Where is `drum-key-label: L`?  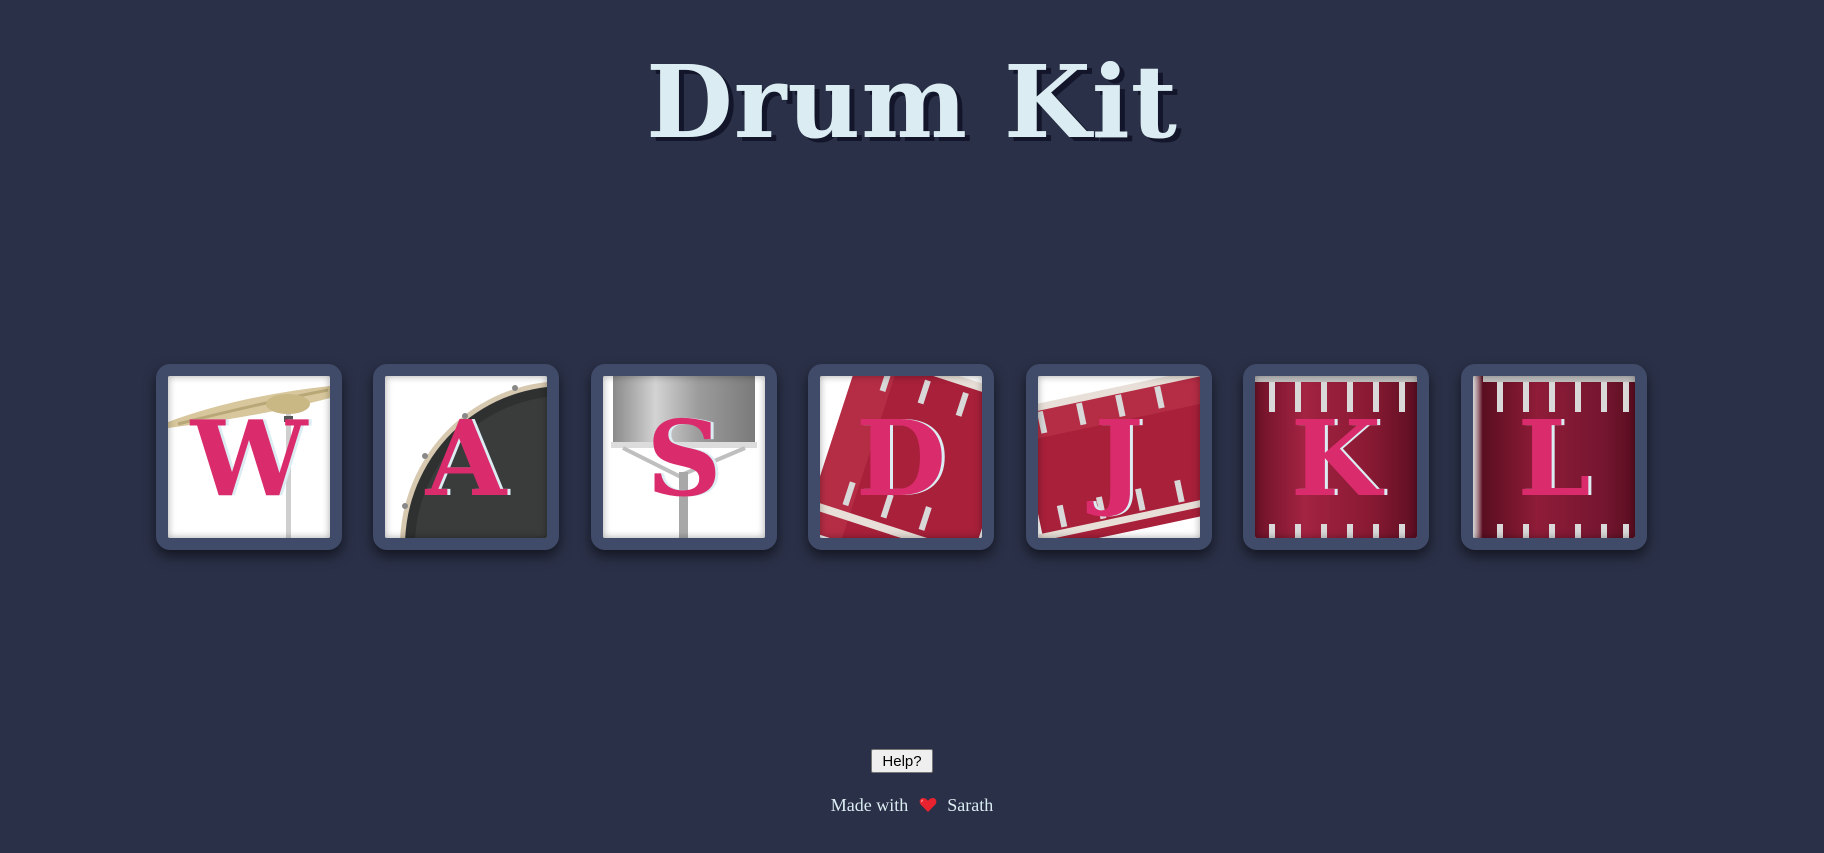
drum-key-label: L is located at coordinates (1554, 458).